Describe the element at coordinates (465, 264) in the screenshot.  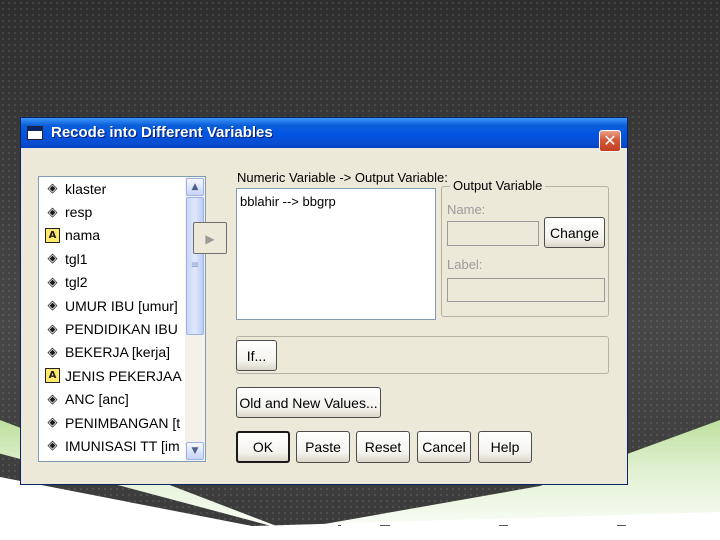
I see `label-label: Label:` at that location.